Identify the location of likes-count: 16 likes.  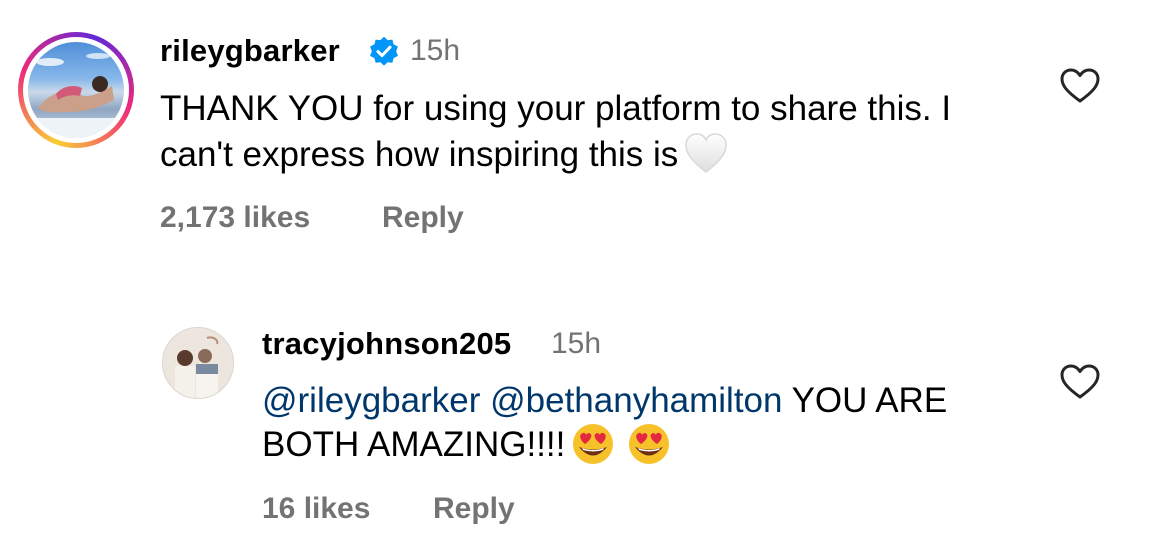
(316, 509).